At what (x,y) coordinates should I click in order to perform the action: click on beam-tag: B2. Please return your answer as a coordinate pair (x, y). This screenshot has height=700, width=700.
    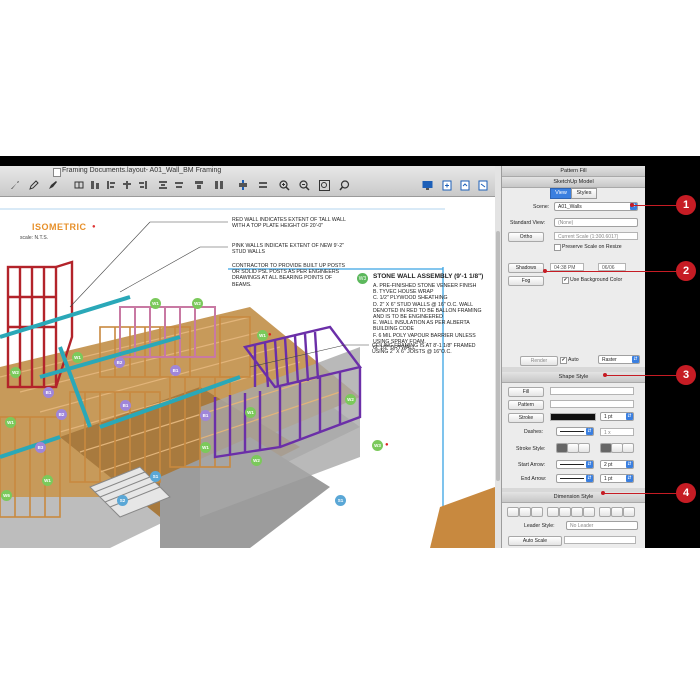
    Looking at the image, I should click on (61, 414).